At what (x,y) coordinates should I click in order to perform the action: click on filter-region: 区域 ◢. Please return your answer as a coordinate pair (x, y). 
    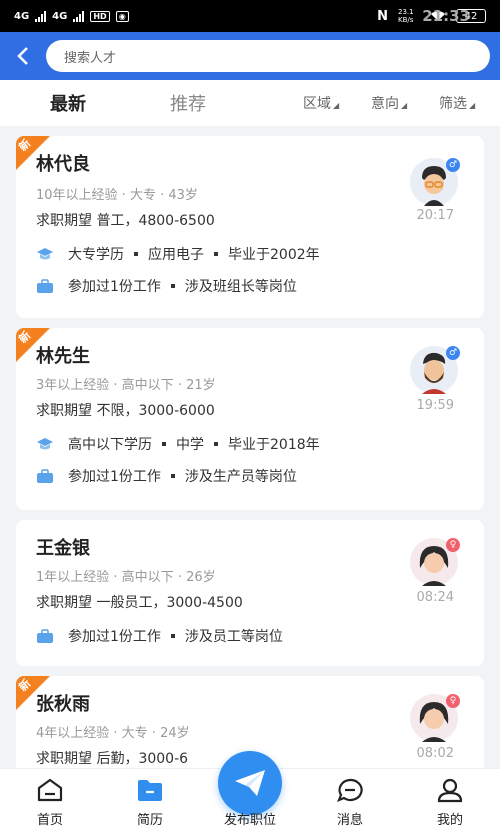
    Looking at the image, I should click on (321, 103).